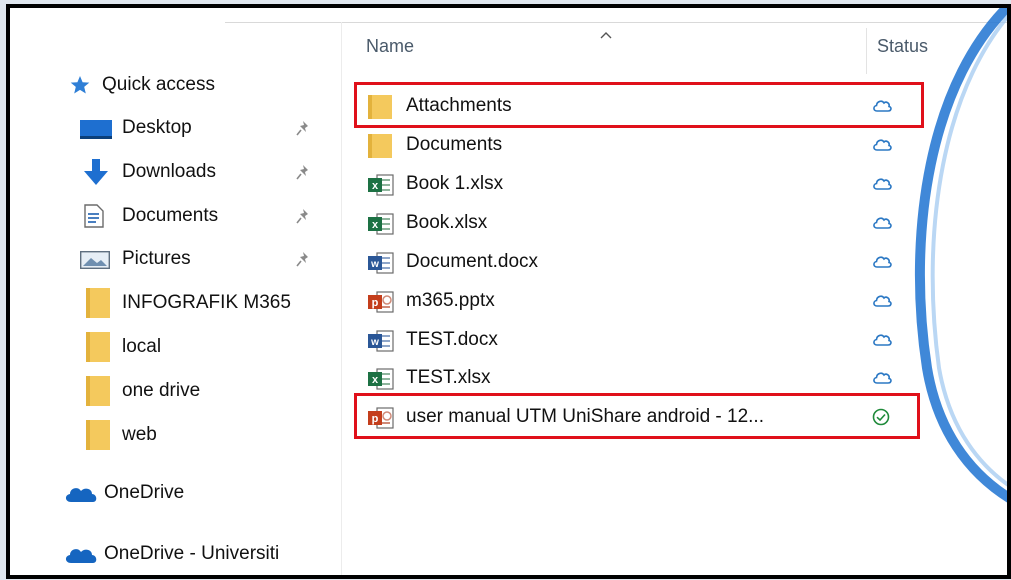  What do you see at coordinates (375, 303) in the screenshot?
I see `svg-text: p` at bounding box center [375, 303].